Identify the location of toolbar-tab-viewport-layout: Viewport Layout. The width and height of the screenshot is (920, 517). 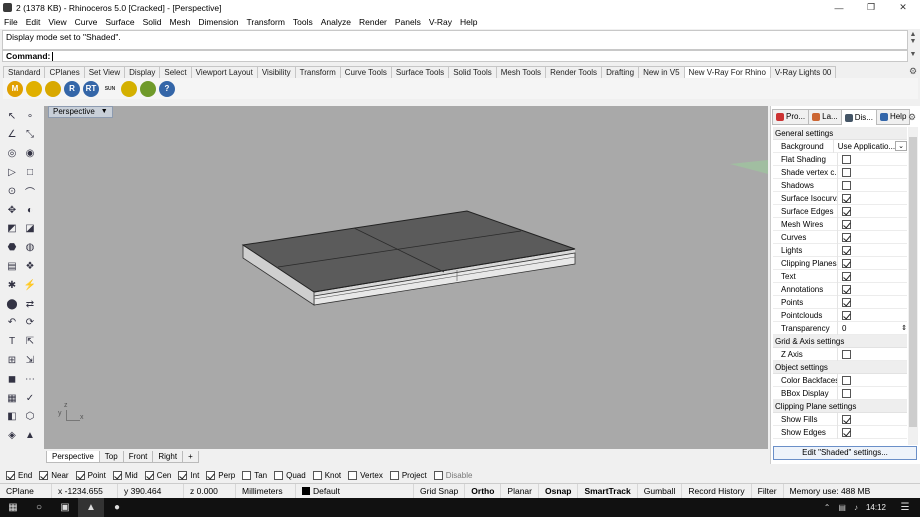
(224, 72).